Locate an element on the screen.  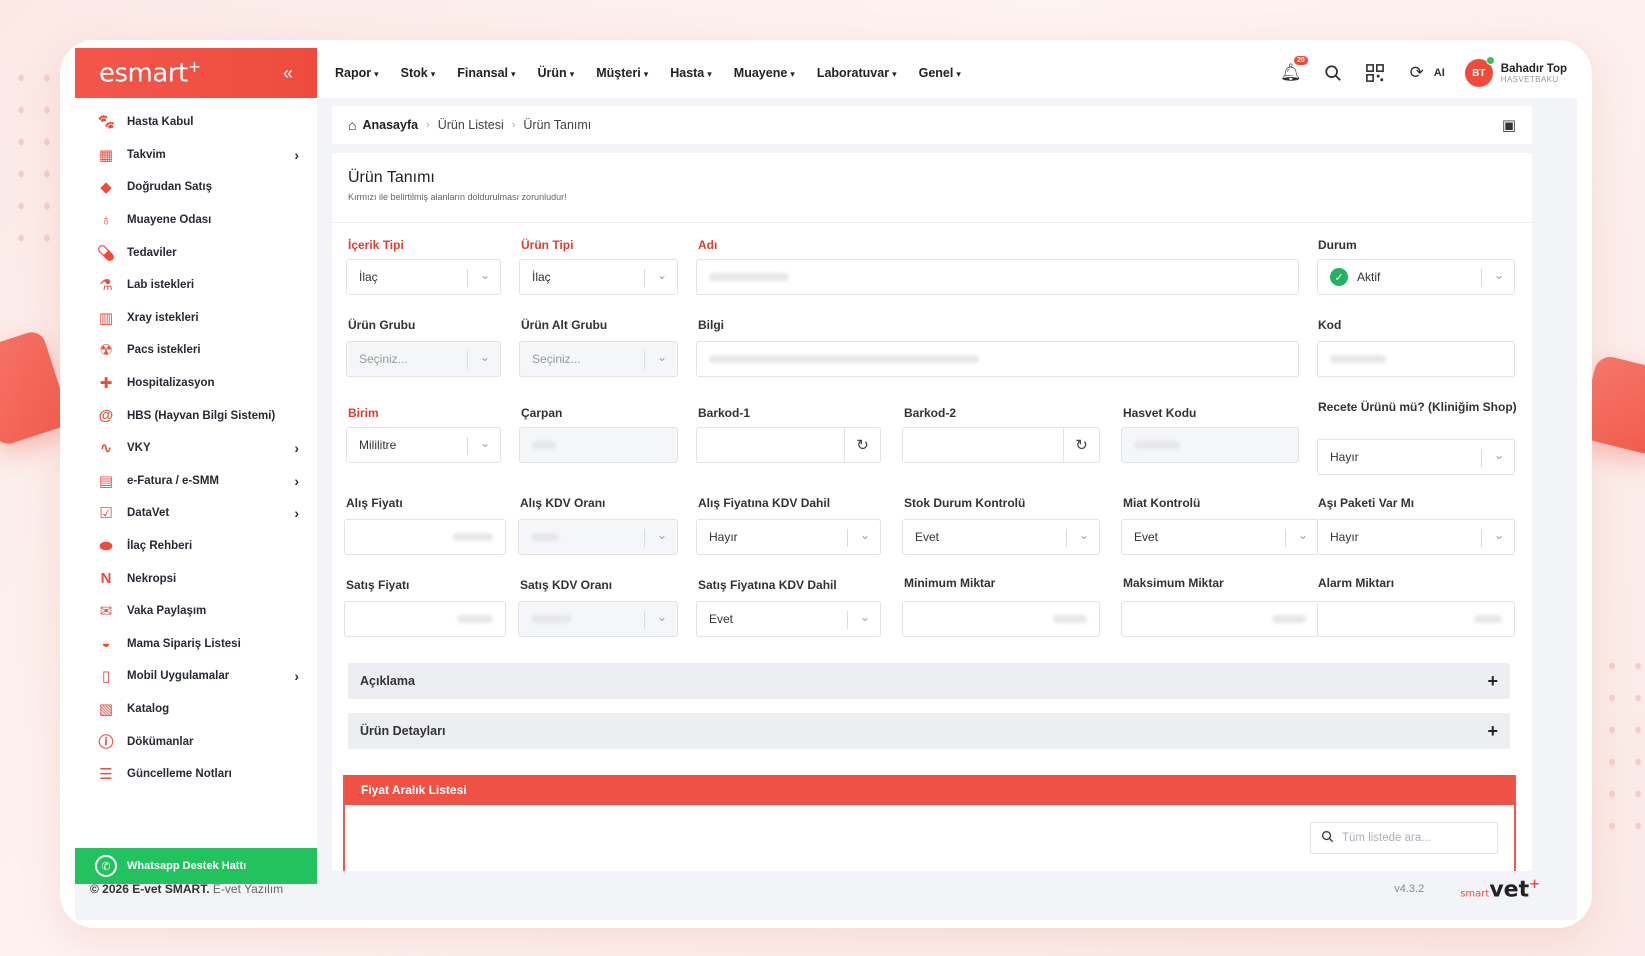
screen-icon: ▣ is located at coordinates (1509, 125).